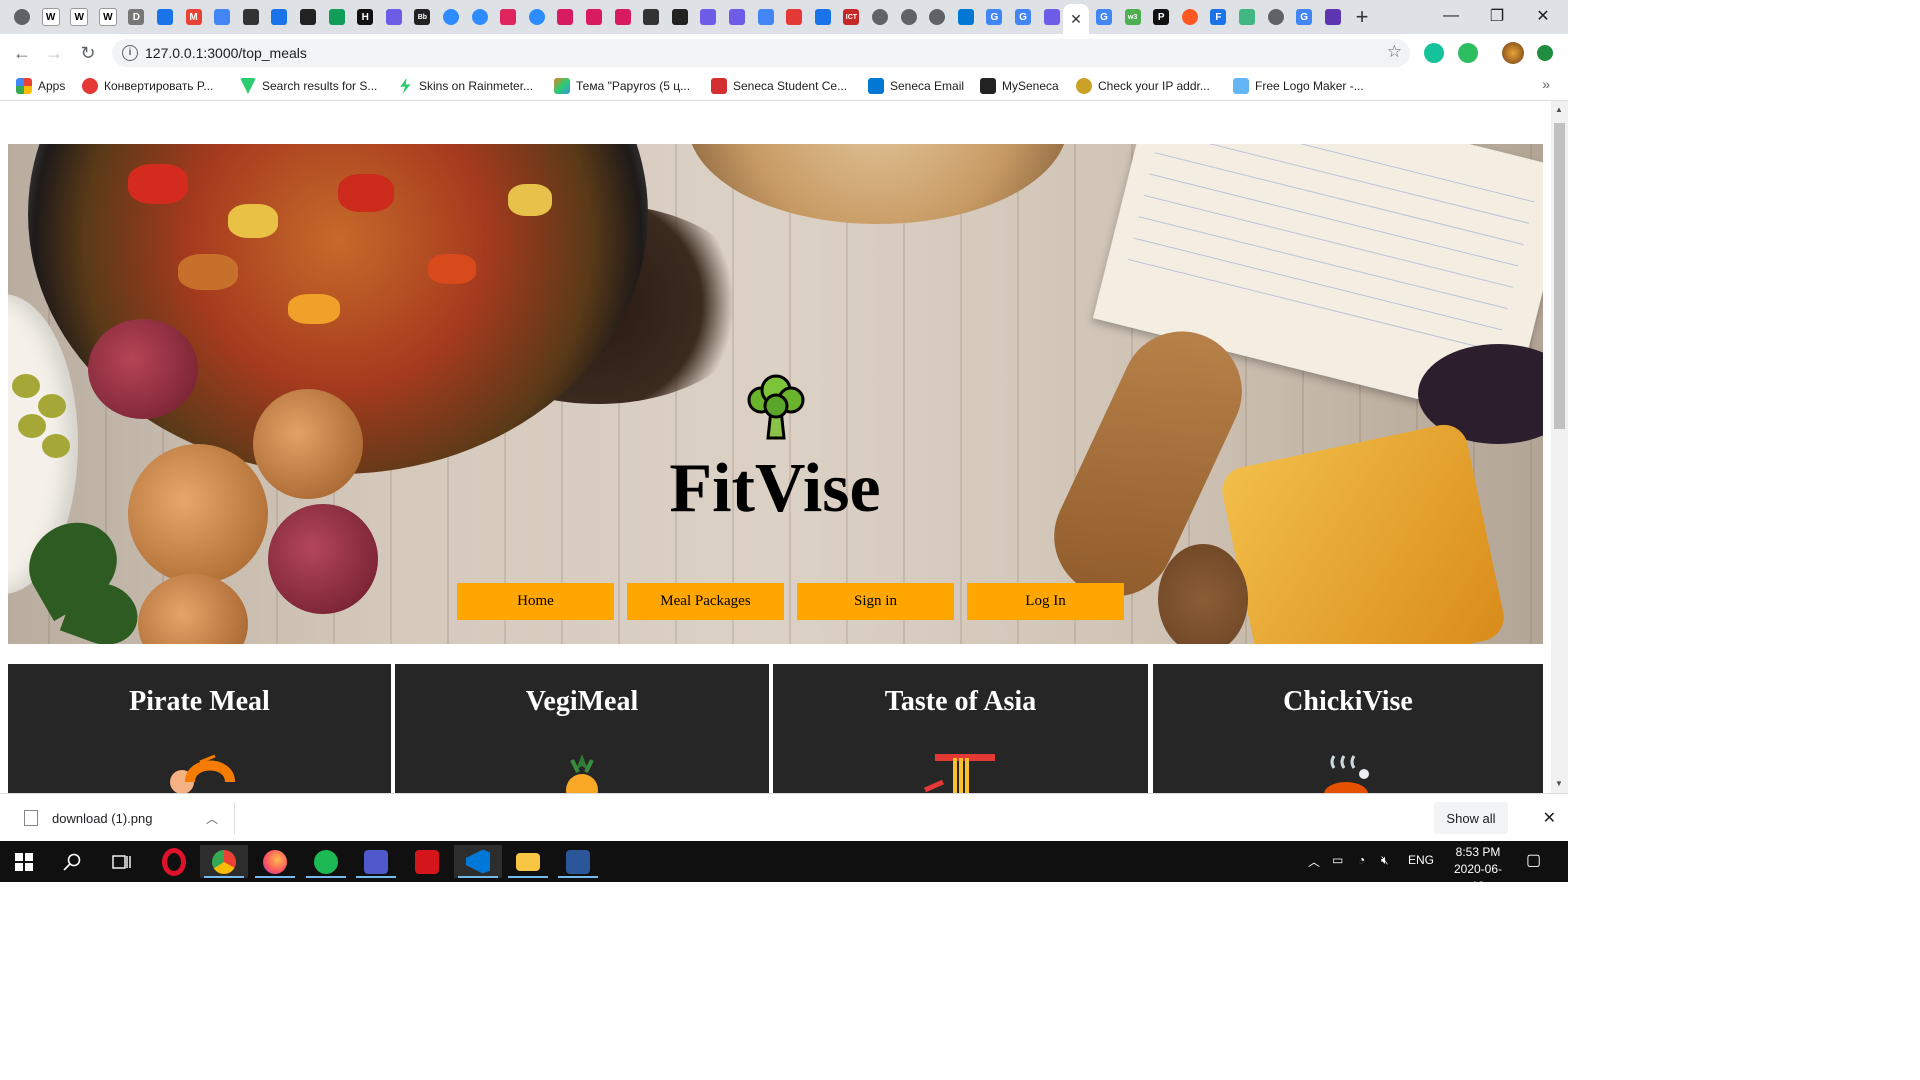  I want to click on firefox-app, so click(275, 861).